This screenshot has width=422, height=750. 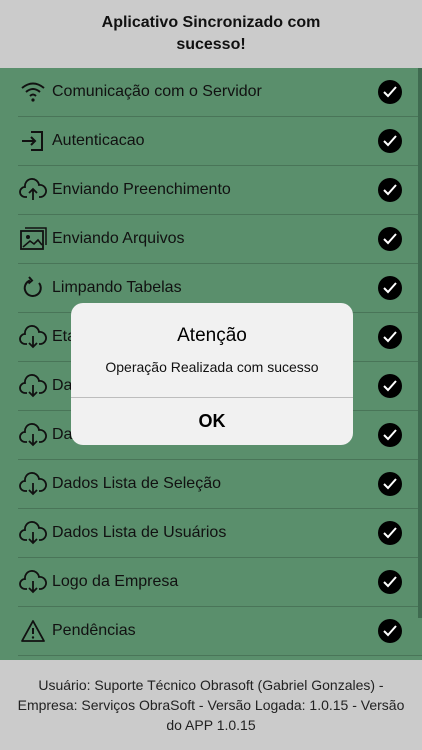 What do you see at coordinates (212, 367) in the screenshot?
I see `dialog-message: Operação Realizada com sucesso` at bounding box center [212, 367].